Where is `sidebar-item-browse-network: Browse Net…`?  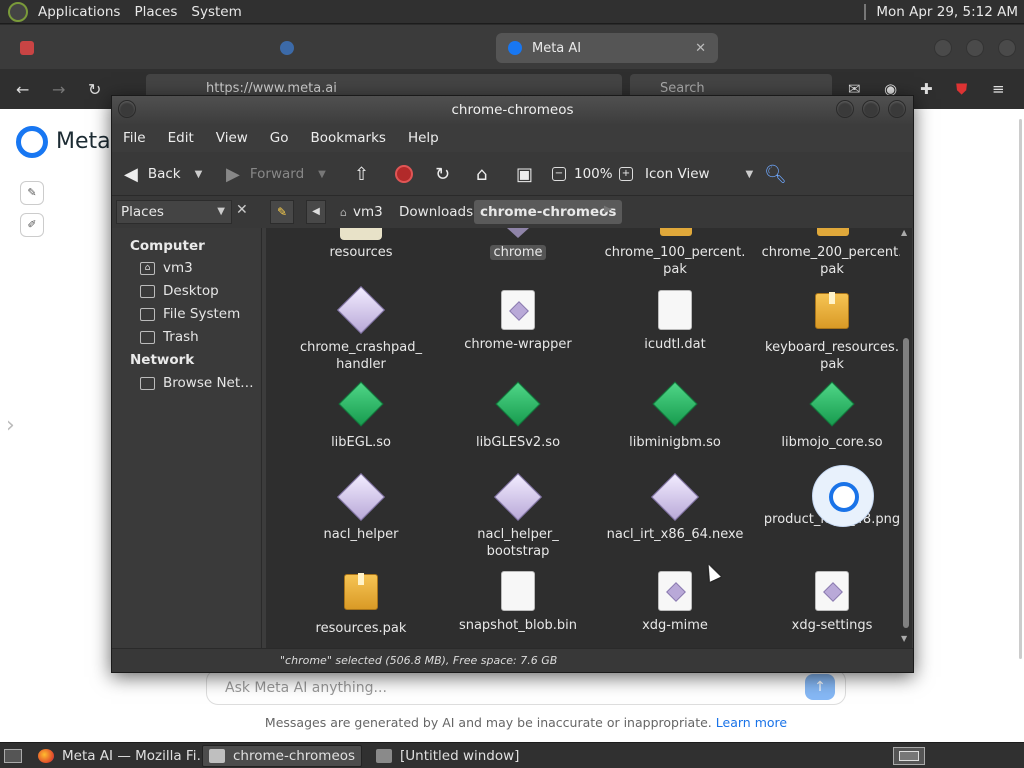
sidebar-item-browse-network: Browse Net… is located at coordinates (197, 383).